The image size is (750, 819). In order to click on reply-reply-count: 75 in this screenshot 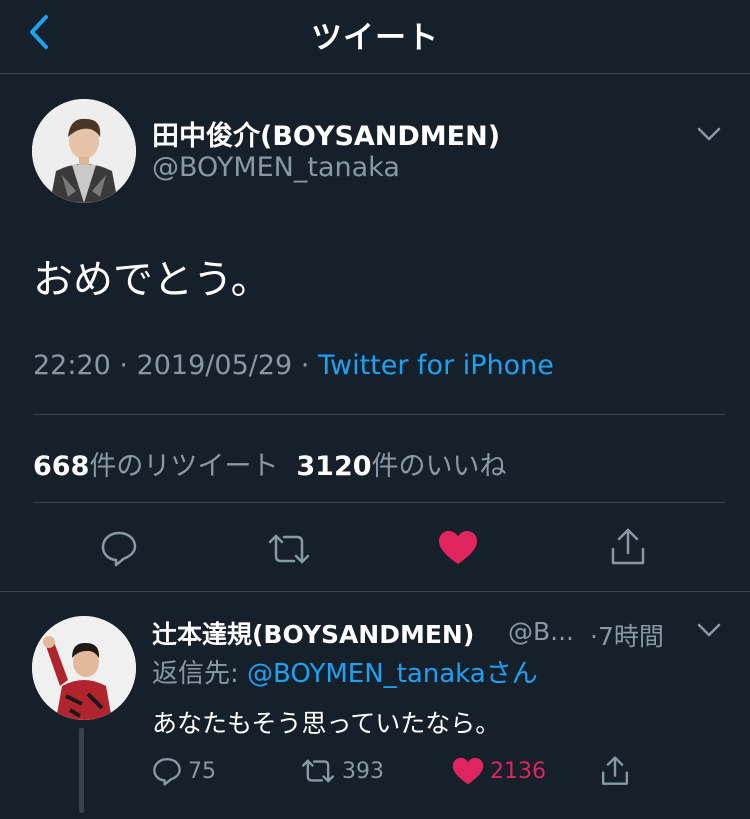, I will do `click(202, 771)`.